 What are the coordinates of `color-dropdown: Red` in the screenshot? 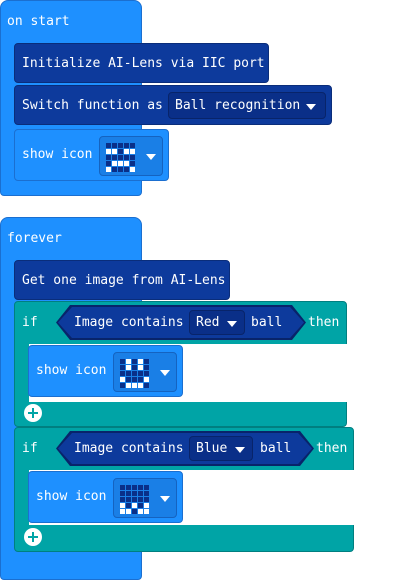 It's located at (217, 322).